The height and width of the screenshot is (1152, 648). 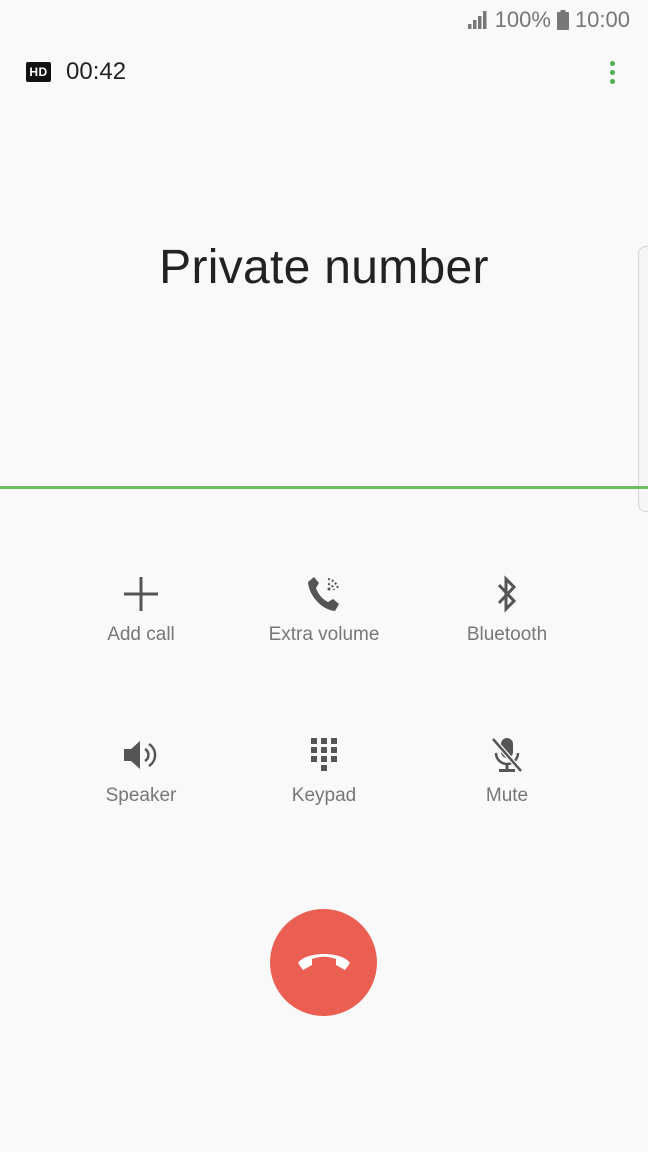 What do you see at coordinates (324, 72) in the screenshot?
I see `call-header: HD 00:42` at bounding box center [324, 72].